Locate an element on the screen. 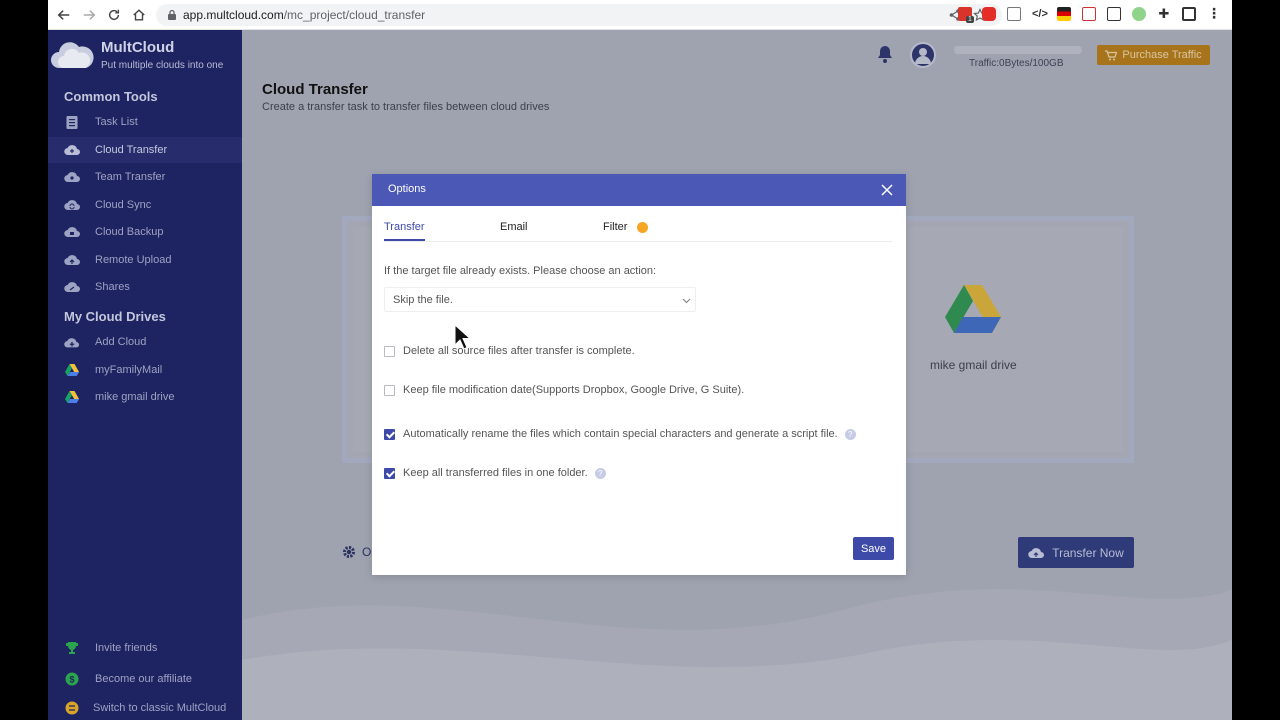  user-icon is located at coordinates (923, 56).